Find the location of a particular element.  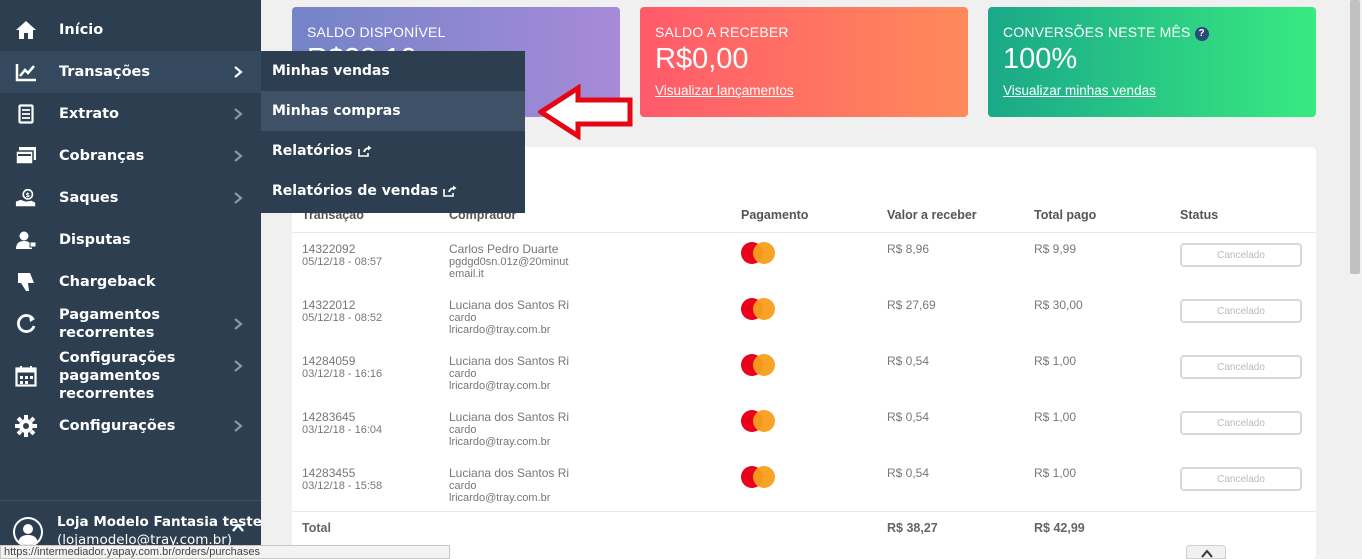

sidebar-item-label: Extrato is located at coordinates (89, 114).